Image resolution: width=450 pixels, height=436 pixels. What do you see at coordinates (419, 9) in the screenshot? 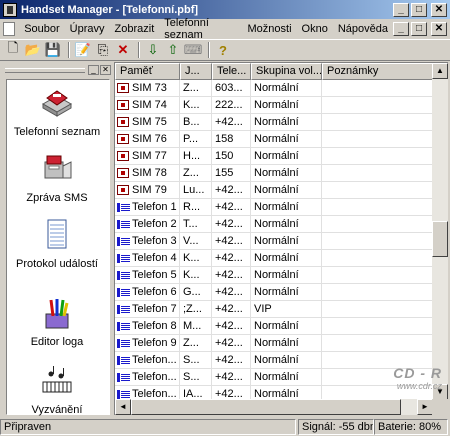
I see `maximize-button: □` at bounding box center [419, 9].